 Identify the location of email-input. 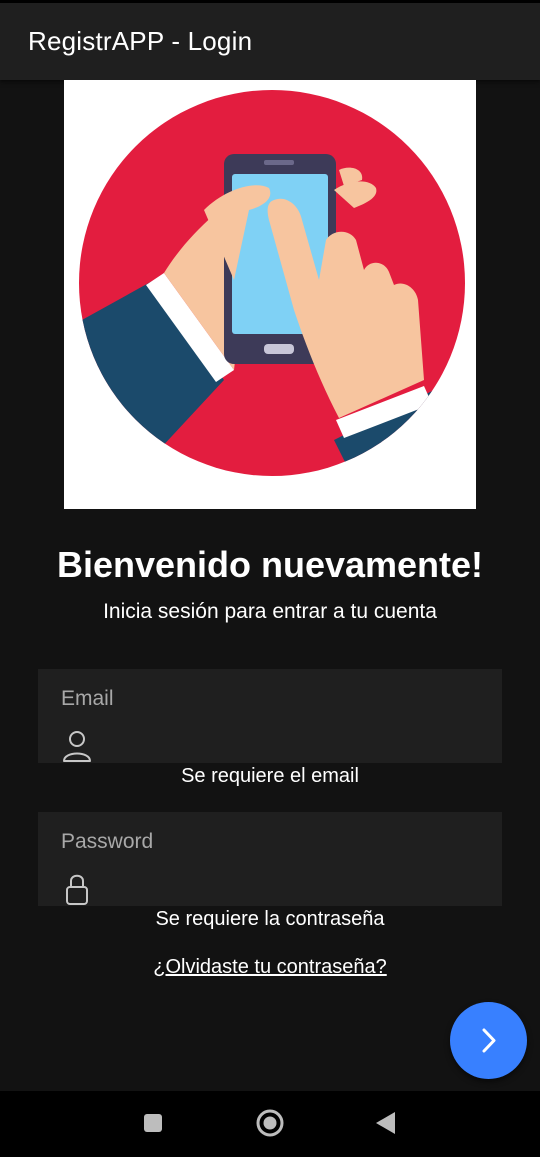
(300, 743).